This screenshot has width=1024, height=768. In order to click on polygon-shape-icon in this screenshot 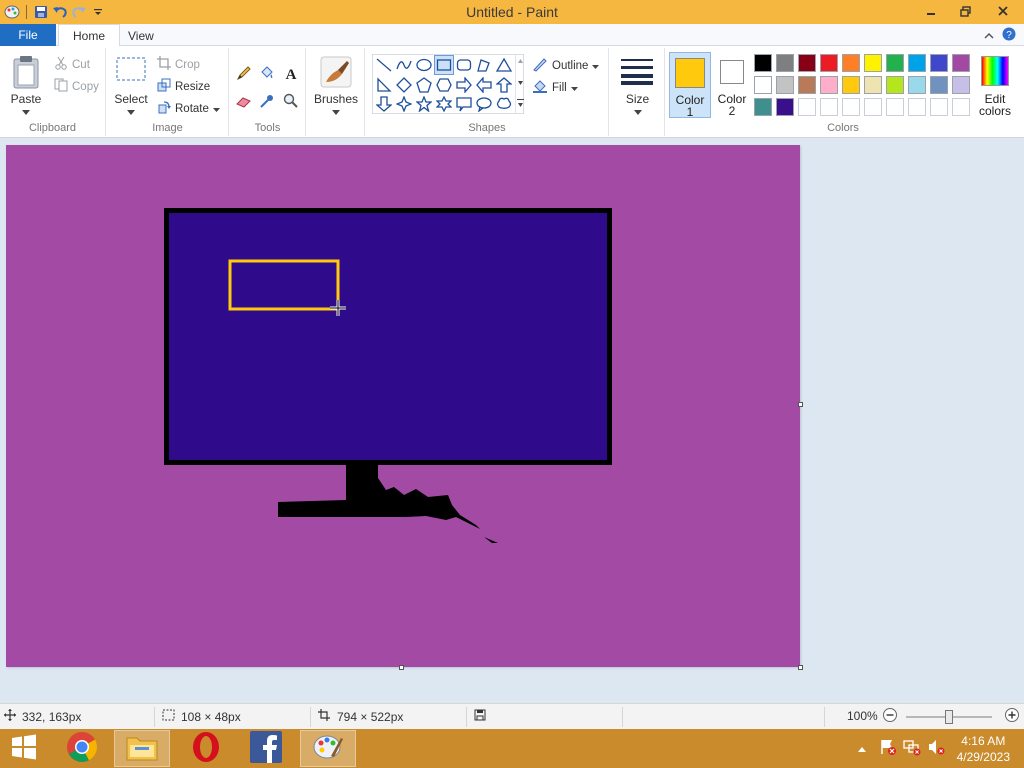, I will do `click(484, 65)`.